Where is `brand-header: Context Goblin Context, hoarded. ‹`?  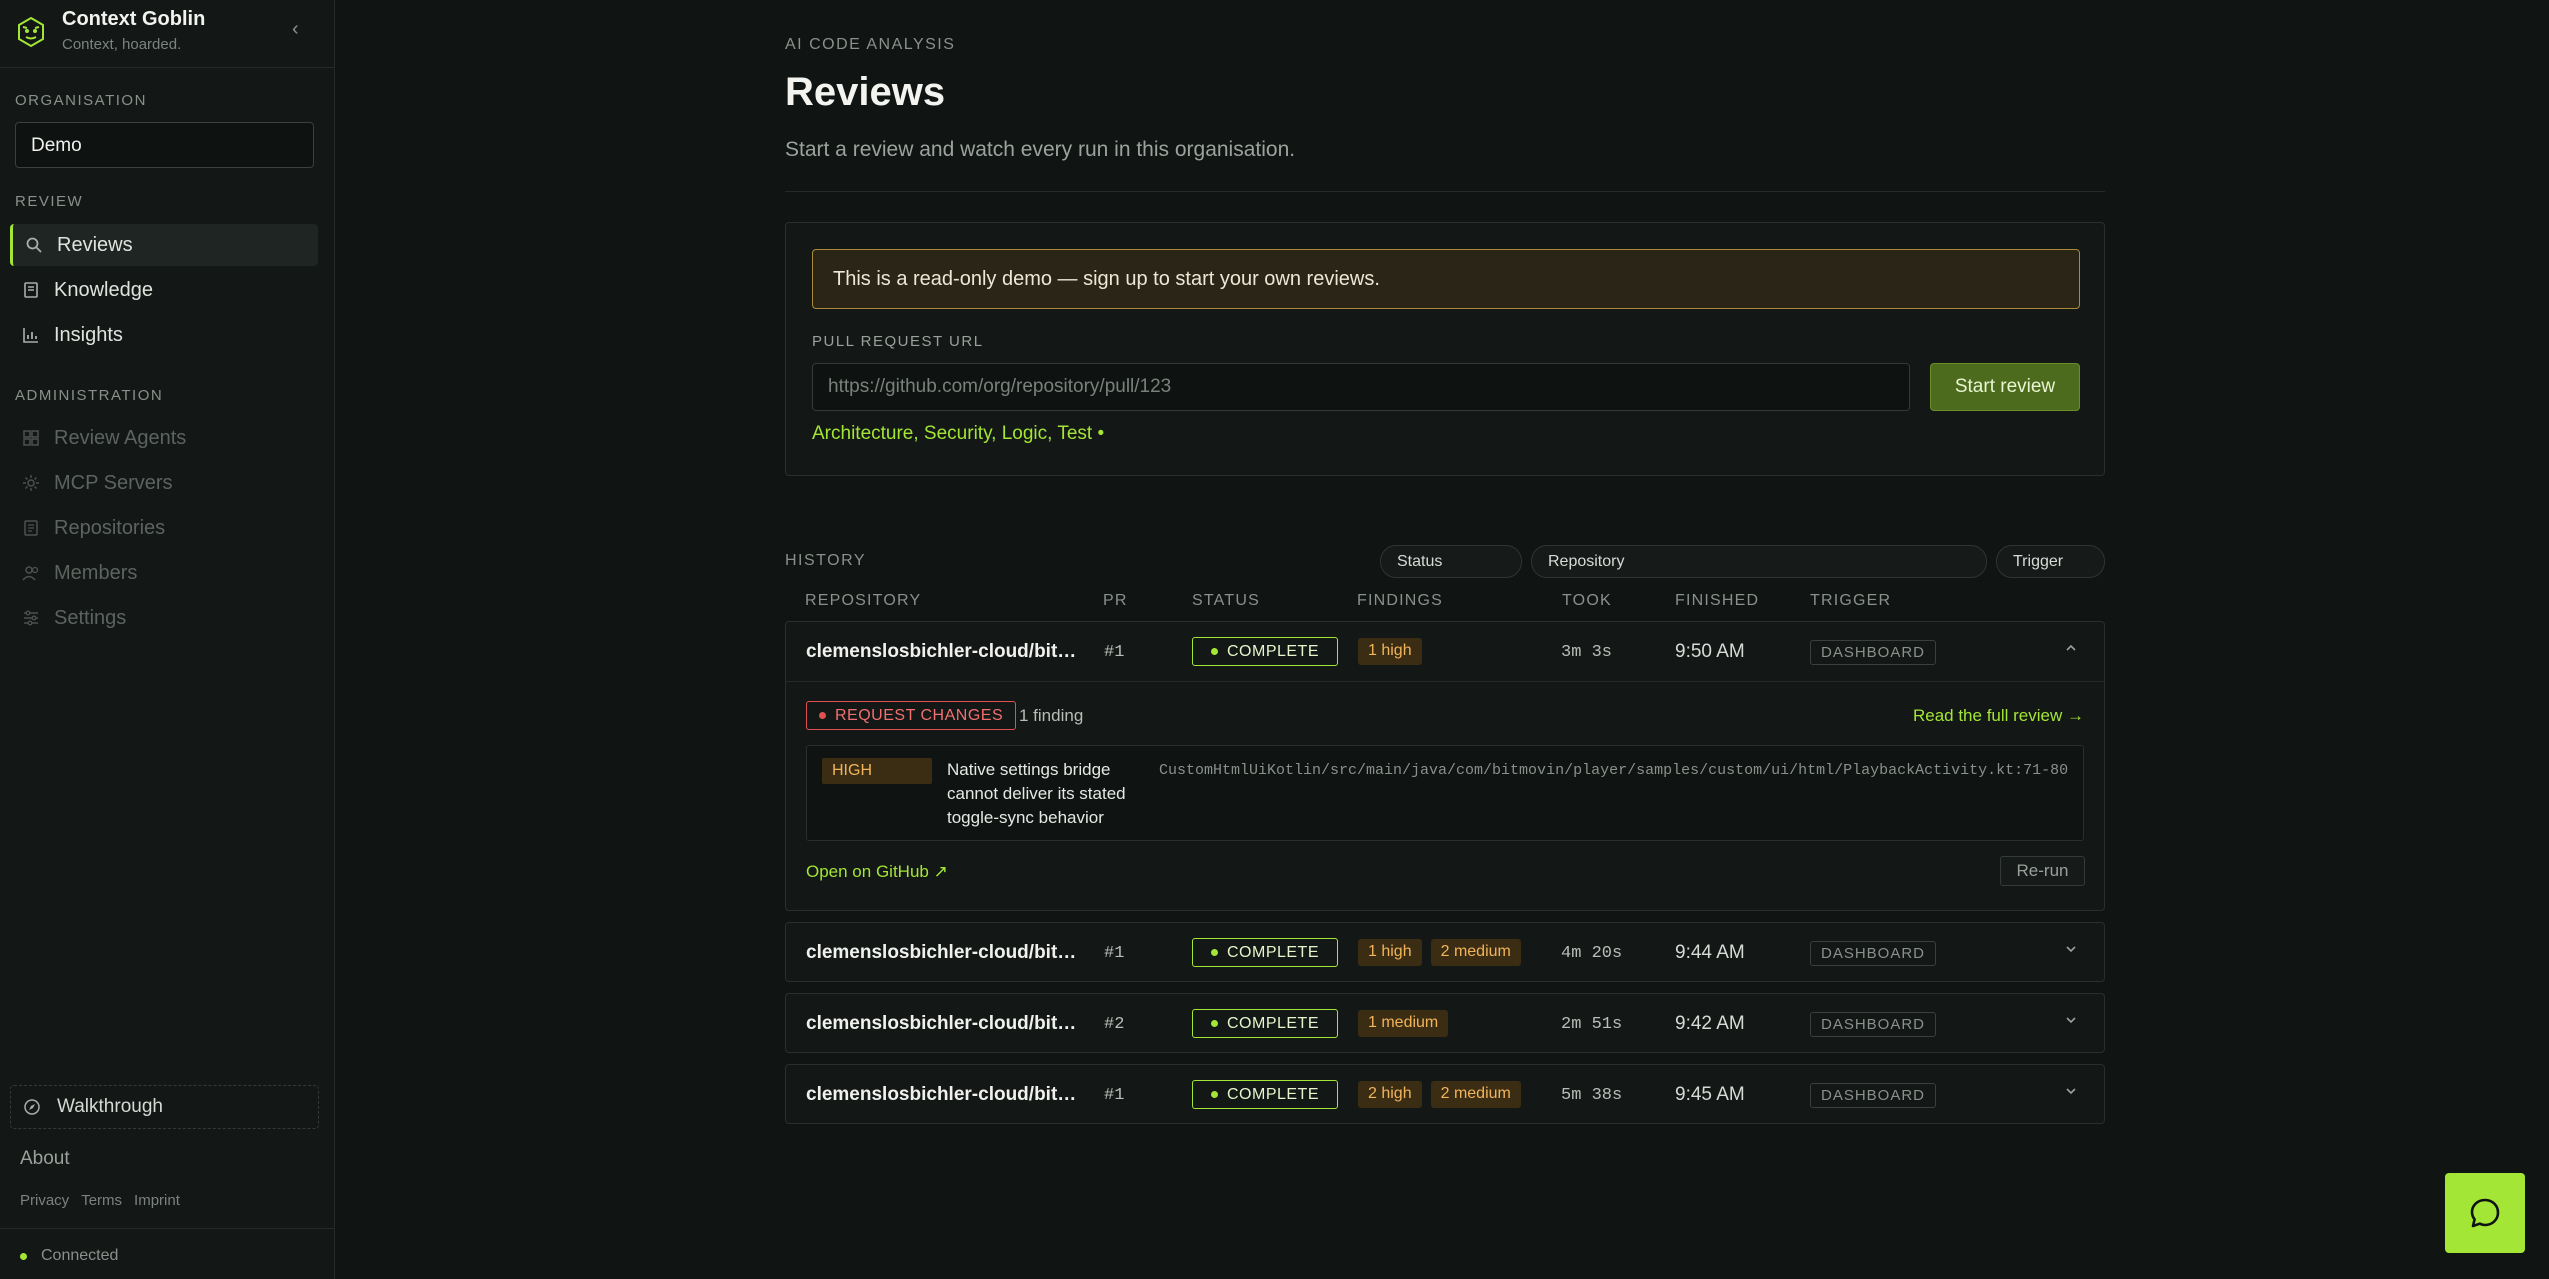
brand-header: Context Goblin Context, hoarded. ‹ is located at coordinates (167, 34).